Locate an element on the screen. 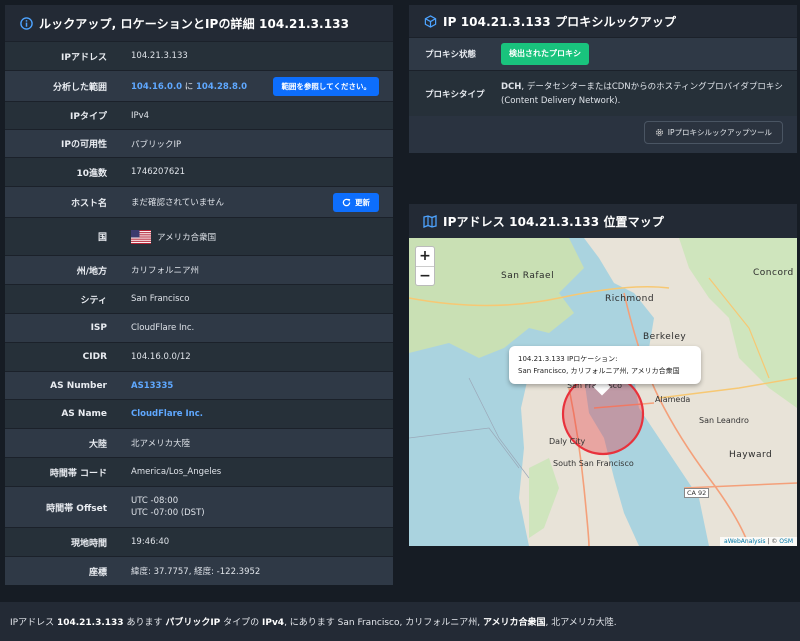 This screenshot has width=800, height=641. row-label: 座標 is located at coordinates (97, 572).